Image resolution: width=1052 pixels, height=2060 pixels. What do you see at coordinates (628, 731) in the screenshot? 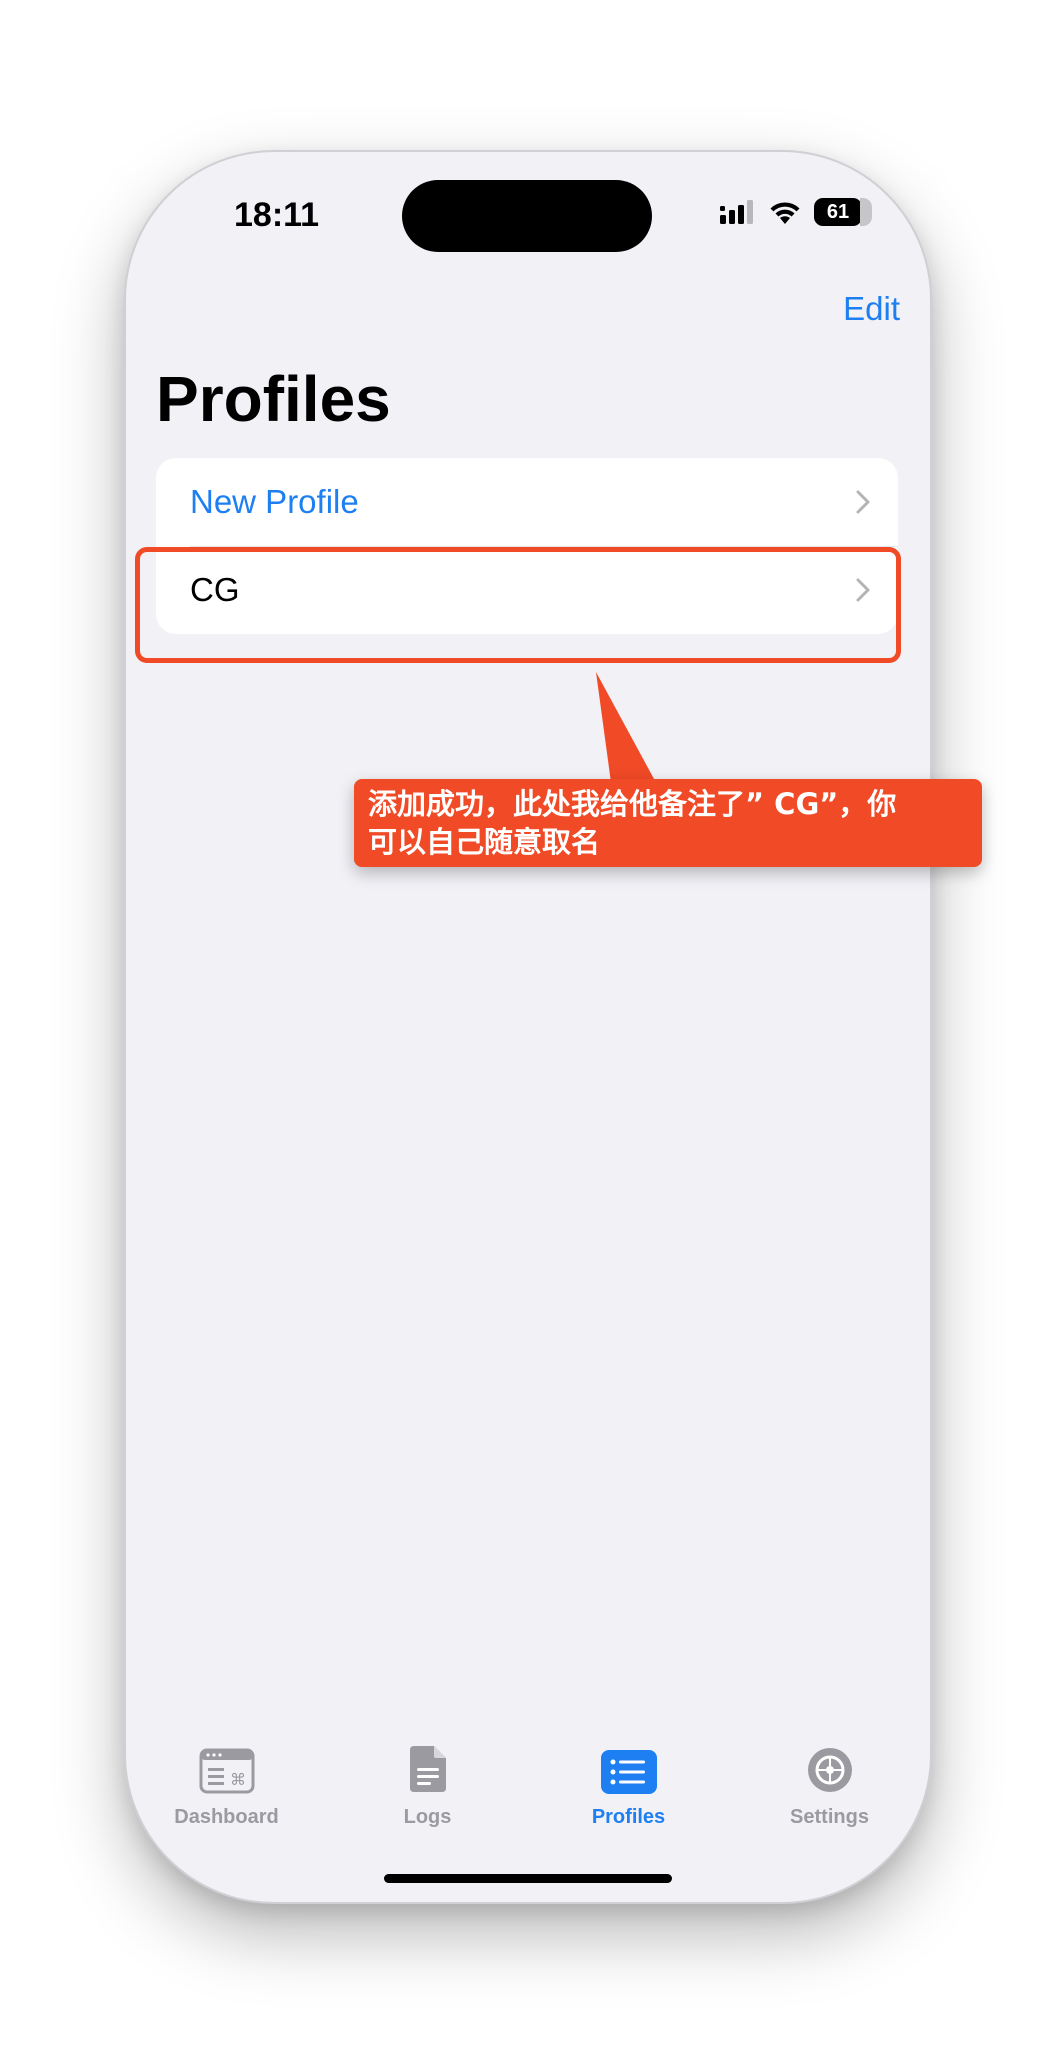
I see `annotation-callout-tail` at bounding box center [628, 731].